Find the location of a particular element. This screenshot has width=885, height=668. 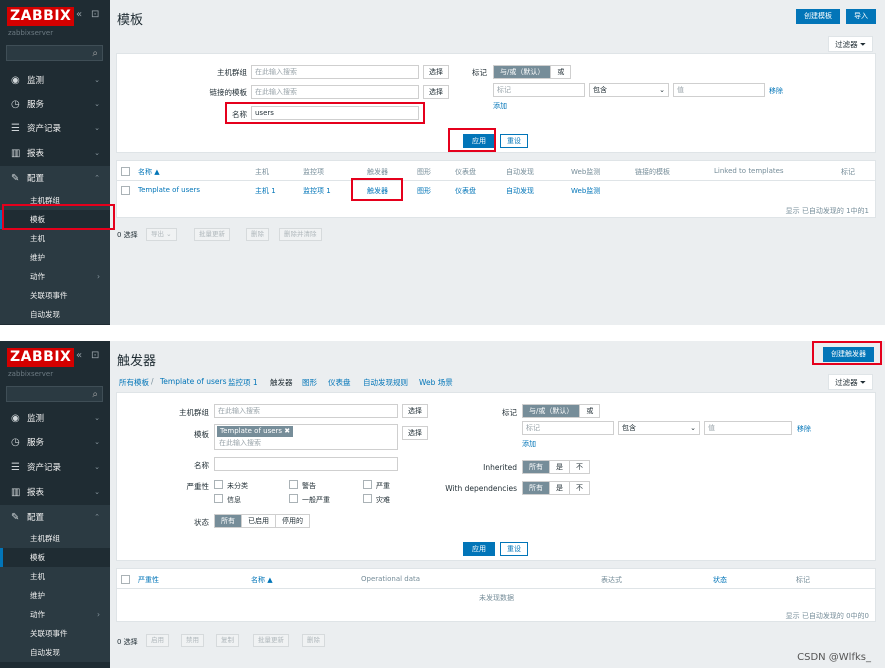

inherited-toggle: 所有是不 is located at coordinates (556, 467).